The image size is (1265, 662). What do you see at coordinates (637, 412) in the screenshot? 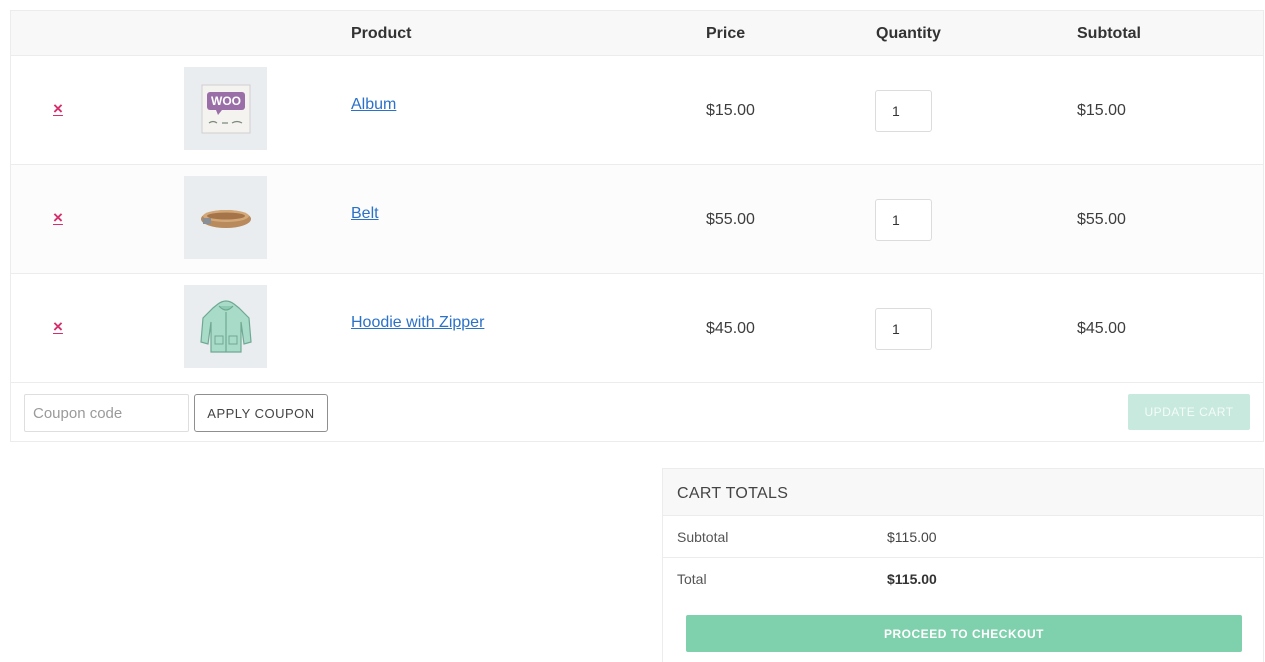
I see `cart-actions: APPLY COUPON UPDATE CART` at bounding box center [637, 412].